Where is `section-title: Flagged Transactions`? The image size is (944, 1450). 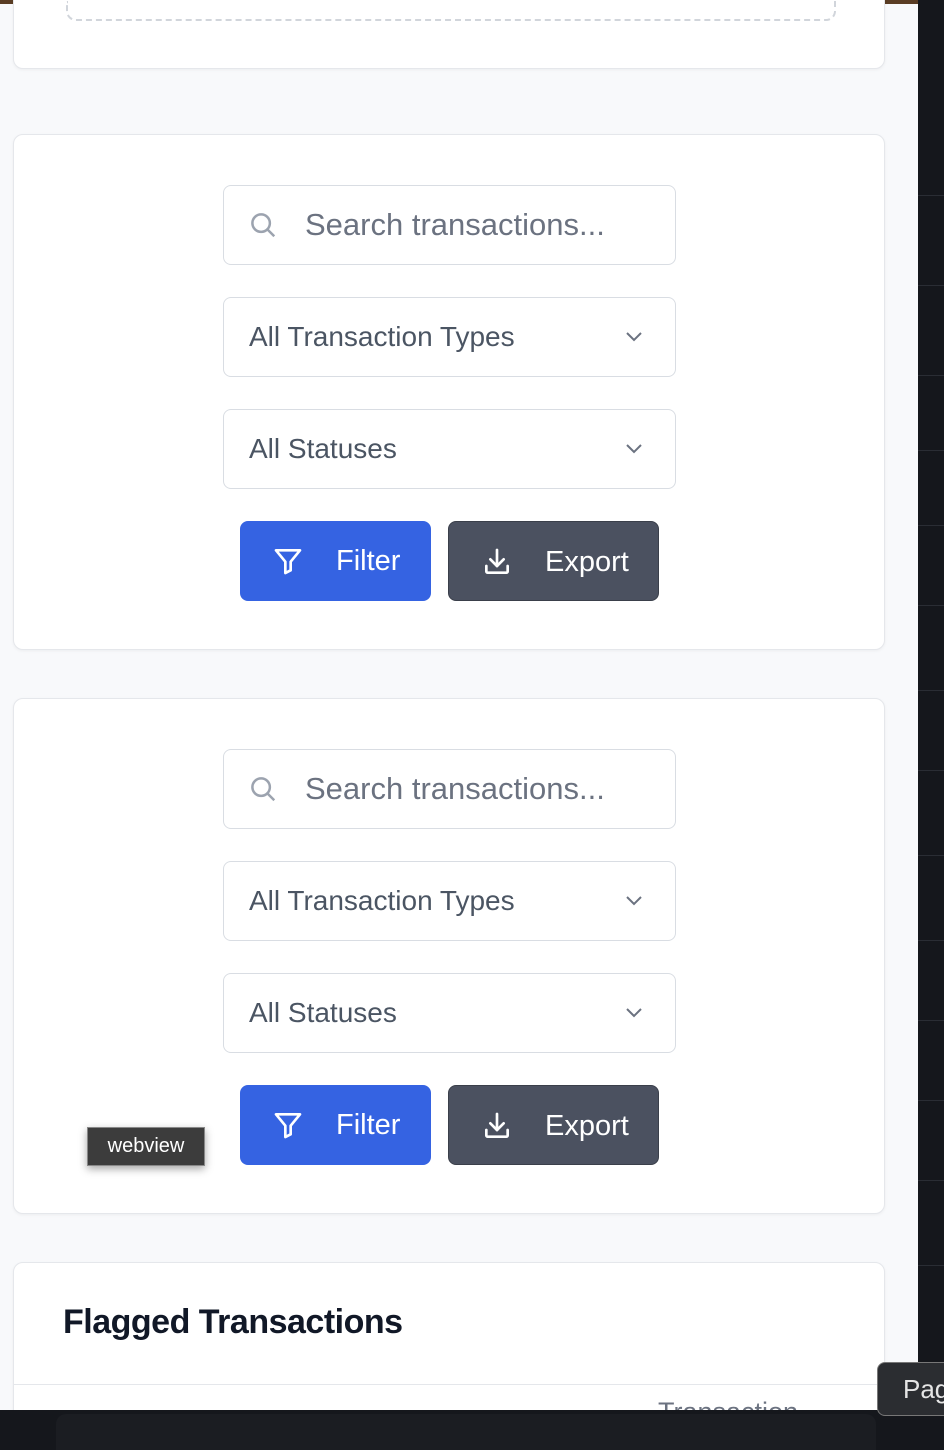 section-title: Flagged Transactions is located at coordinates (233, 1322).